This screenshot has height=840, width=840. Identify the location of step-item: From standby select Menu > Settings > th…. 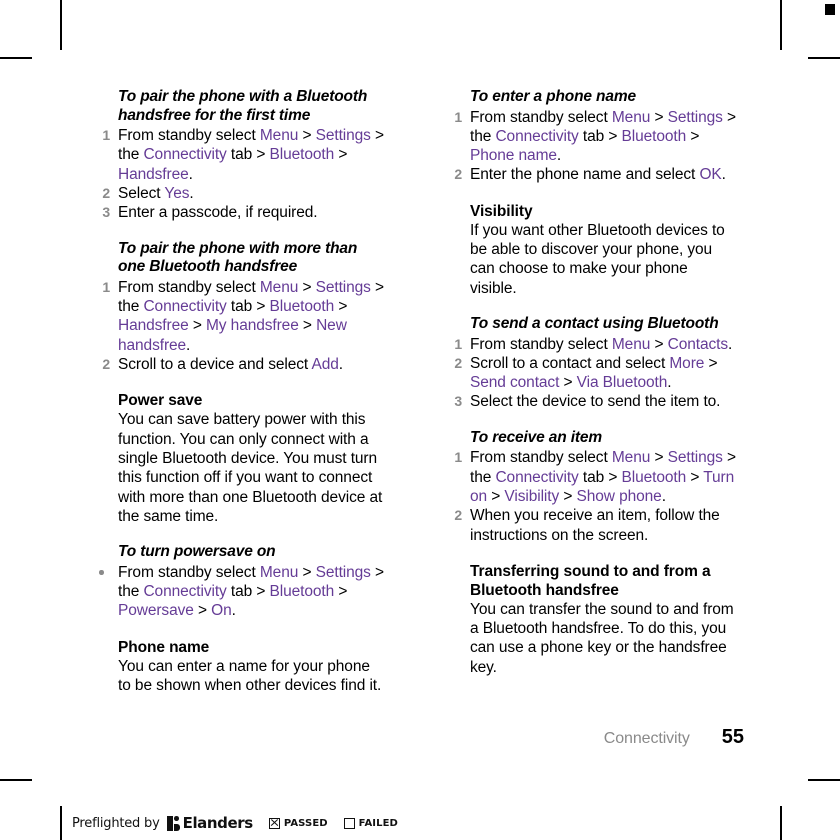
(240, 592).